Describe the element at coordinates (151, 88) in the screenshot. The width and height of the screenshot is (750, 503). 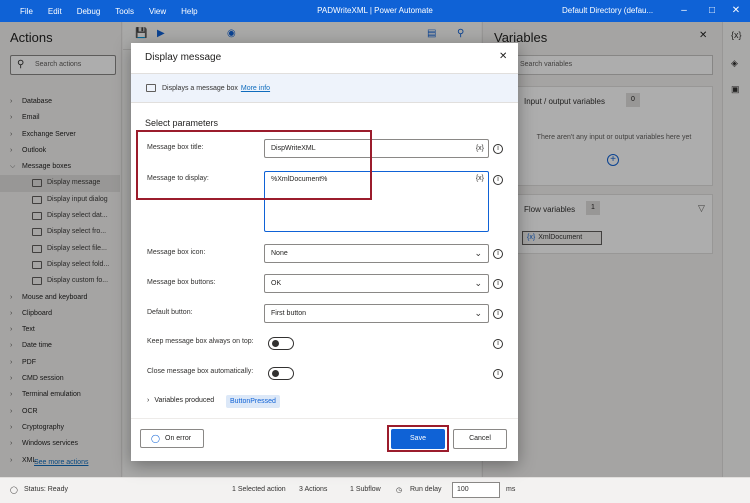
I see `message-icon` at that location.